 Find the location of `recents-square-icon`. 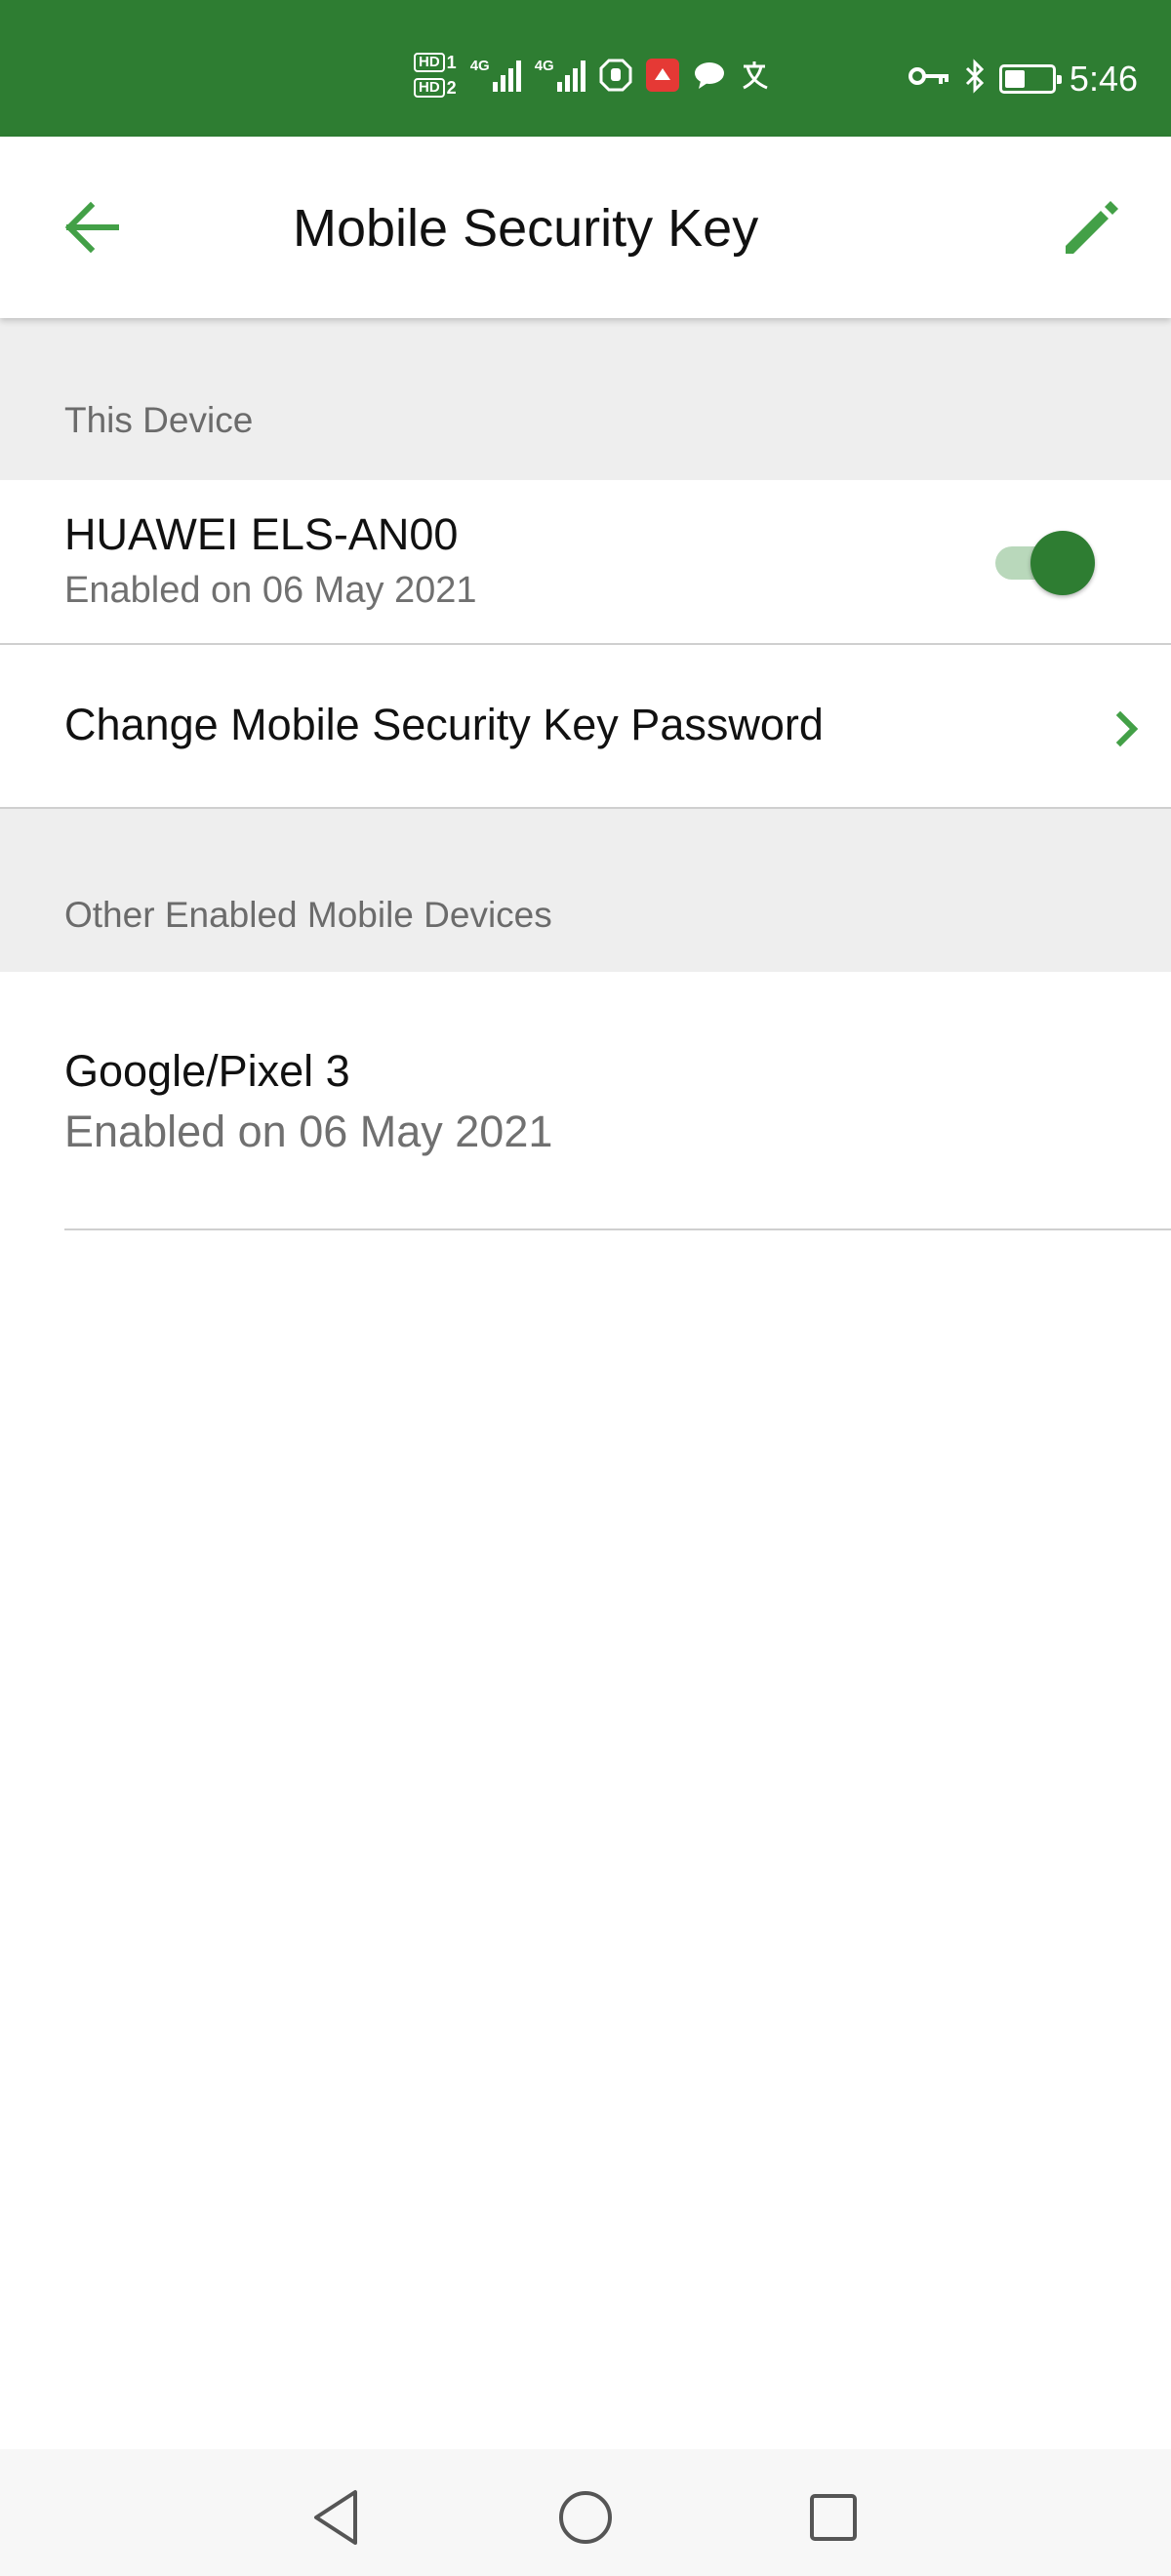

recents-square-icon is located at coordinates (833, 2517).